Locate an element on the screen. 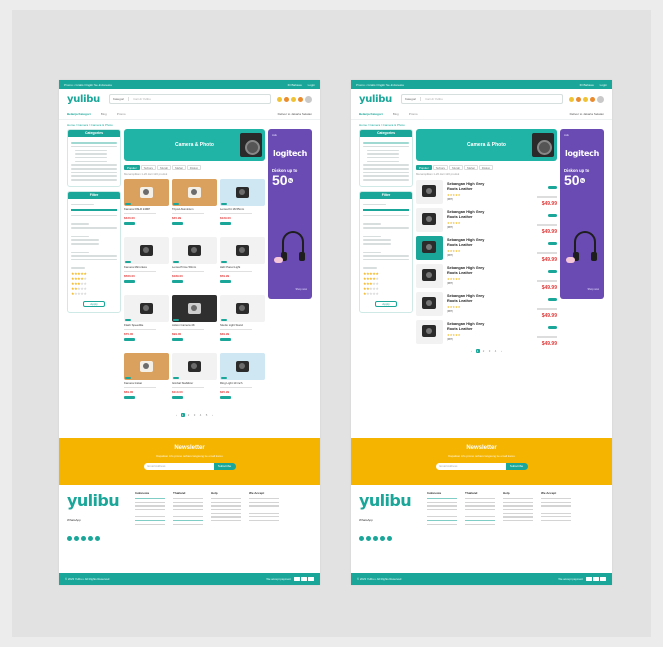 The width and height of the screenshot is (663, 647). product-card: Action Camera 4K $99.00 is located at coordinates (194, 322).